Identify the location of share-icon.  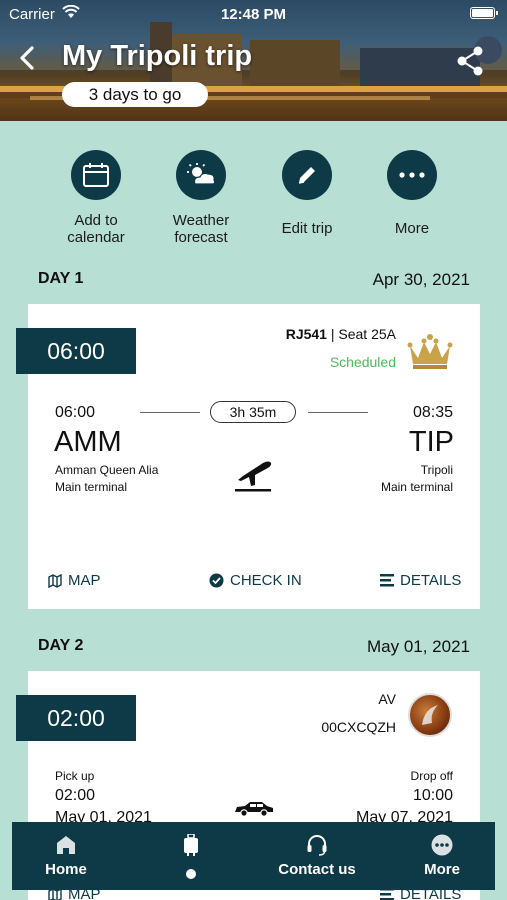
(470, 61).